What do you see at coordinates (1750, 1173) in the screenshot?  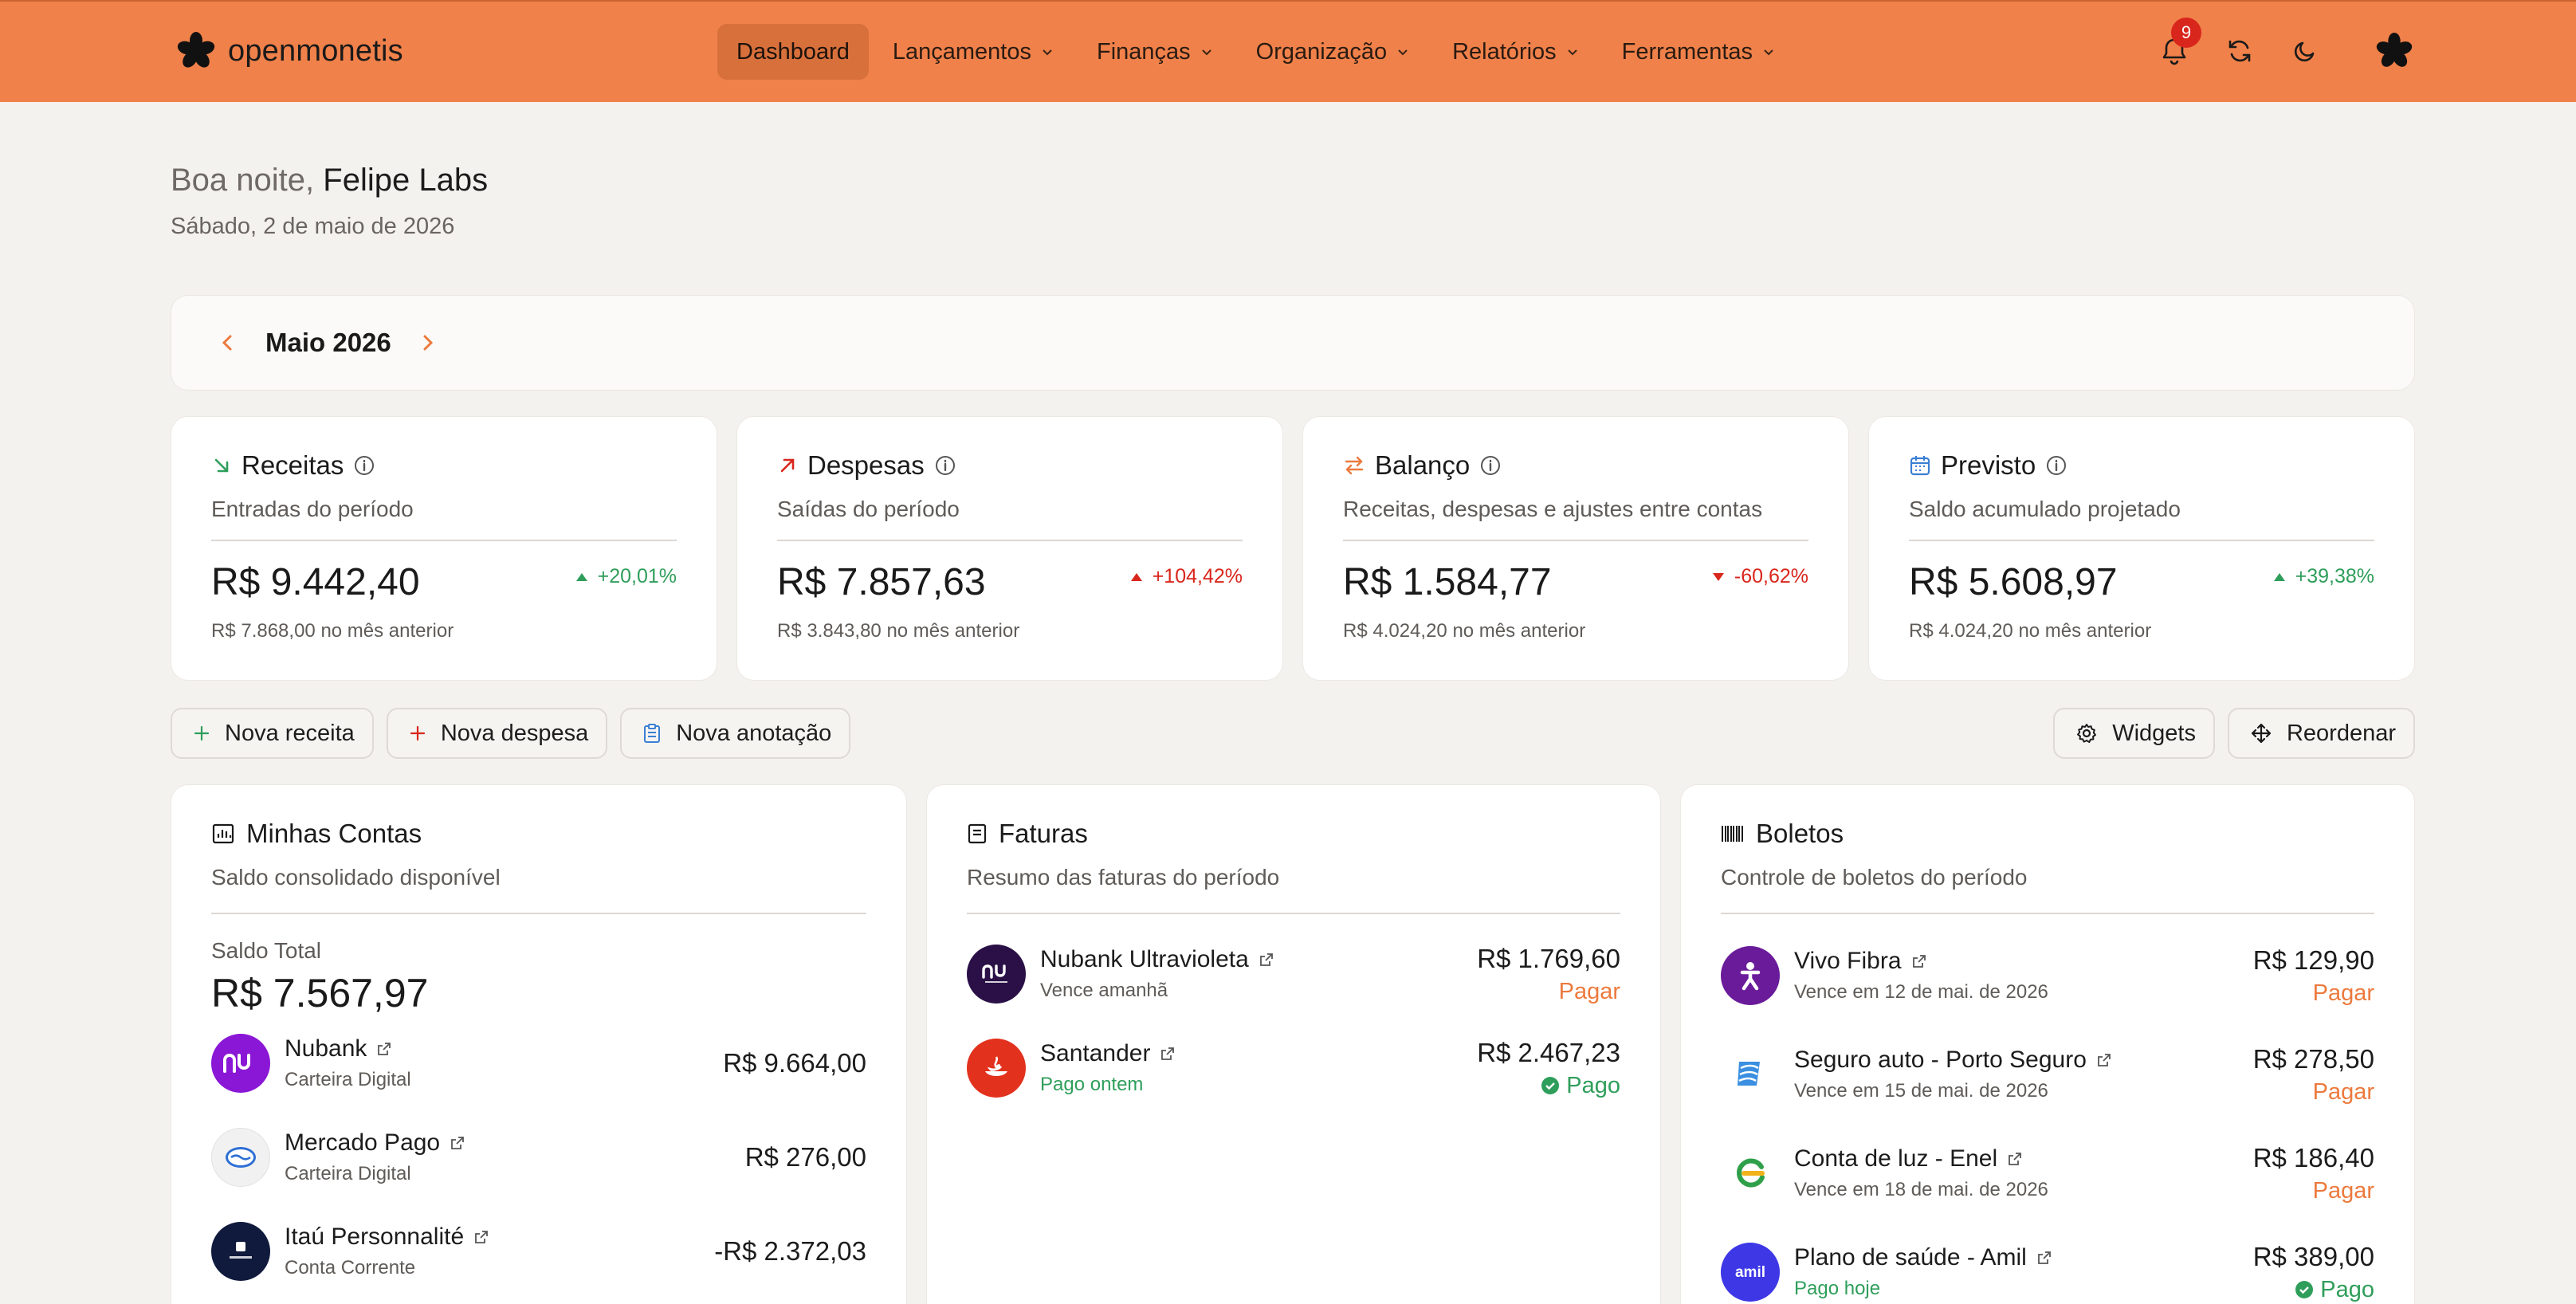 I see `enel-logo-icon` at bounding box center [1750, 1173].